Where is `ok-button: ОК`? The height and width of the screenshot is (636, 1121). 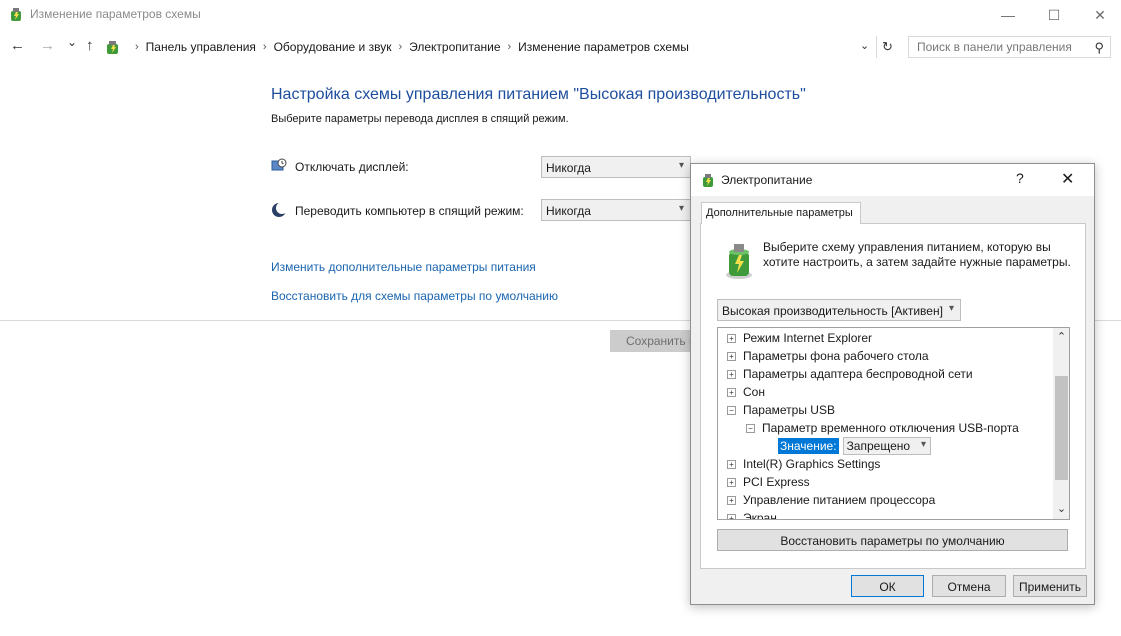
ok-button: ОК is located at coordinates (887, 586).